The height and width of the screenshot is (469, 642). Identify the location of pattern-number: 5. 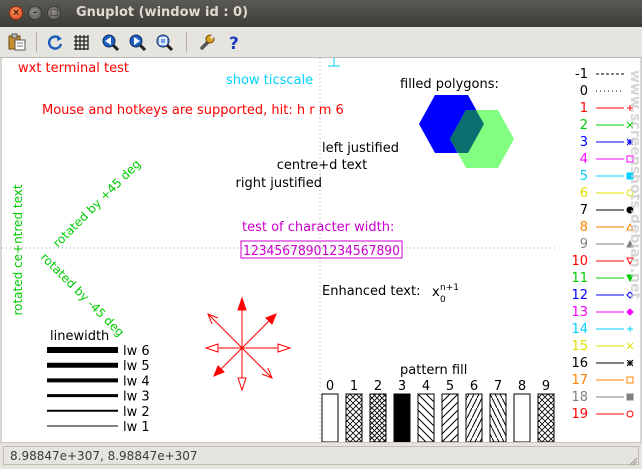
(450, 386).